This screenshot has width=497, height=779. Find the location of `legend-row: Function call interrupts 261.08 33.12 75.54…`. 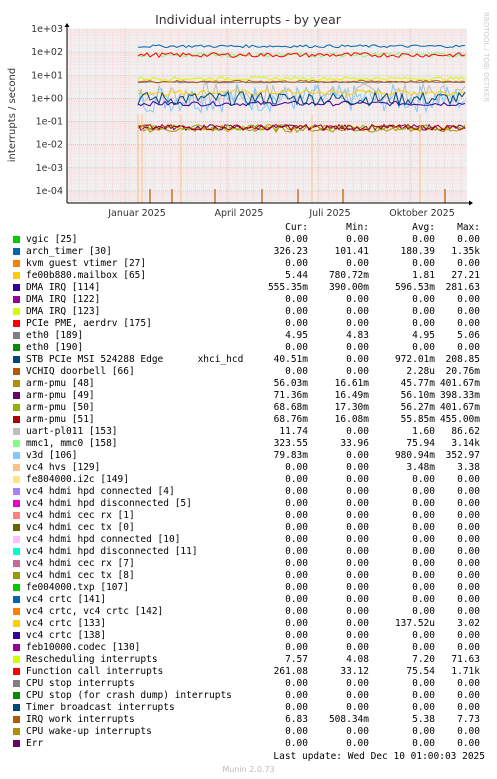

legend-row: Function call interrupts 261.08 33.12 75.54… is located at coordinates (248, 672).